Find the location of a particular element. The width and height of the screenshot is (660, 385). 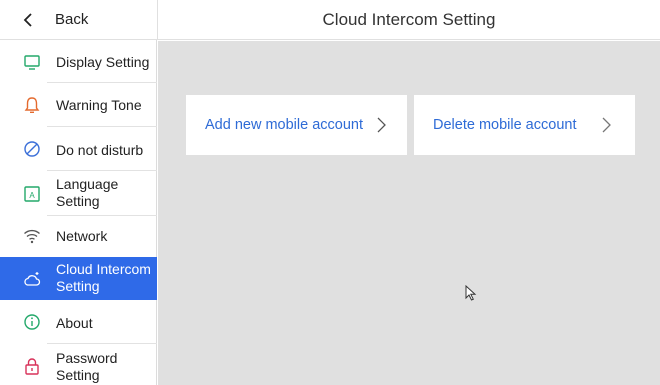

mouse-cursor-icon is located at coordinates (471, 293).